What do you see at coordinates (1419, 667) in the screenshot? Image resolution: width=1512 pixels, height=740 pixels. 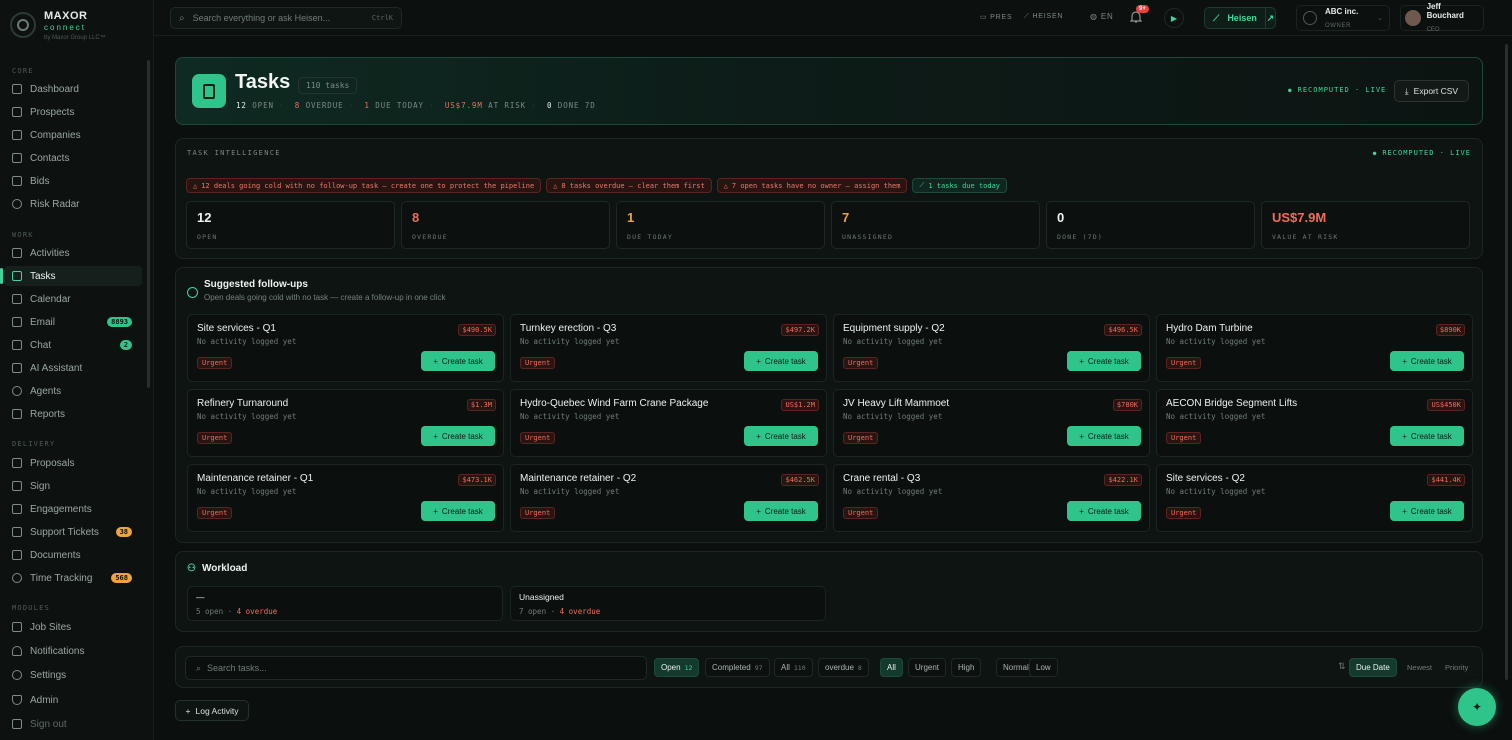 I see `sort-newest: Newest` at bounding box center [1419, 667].